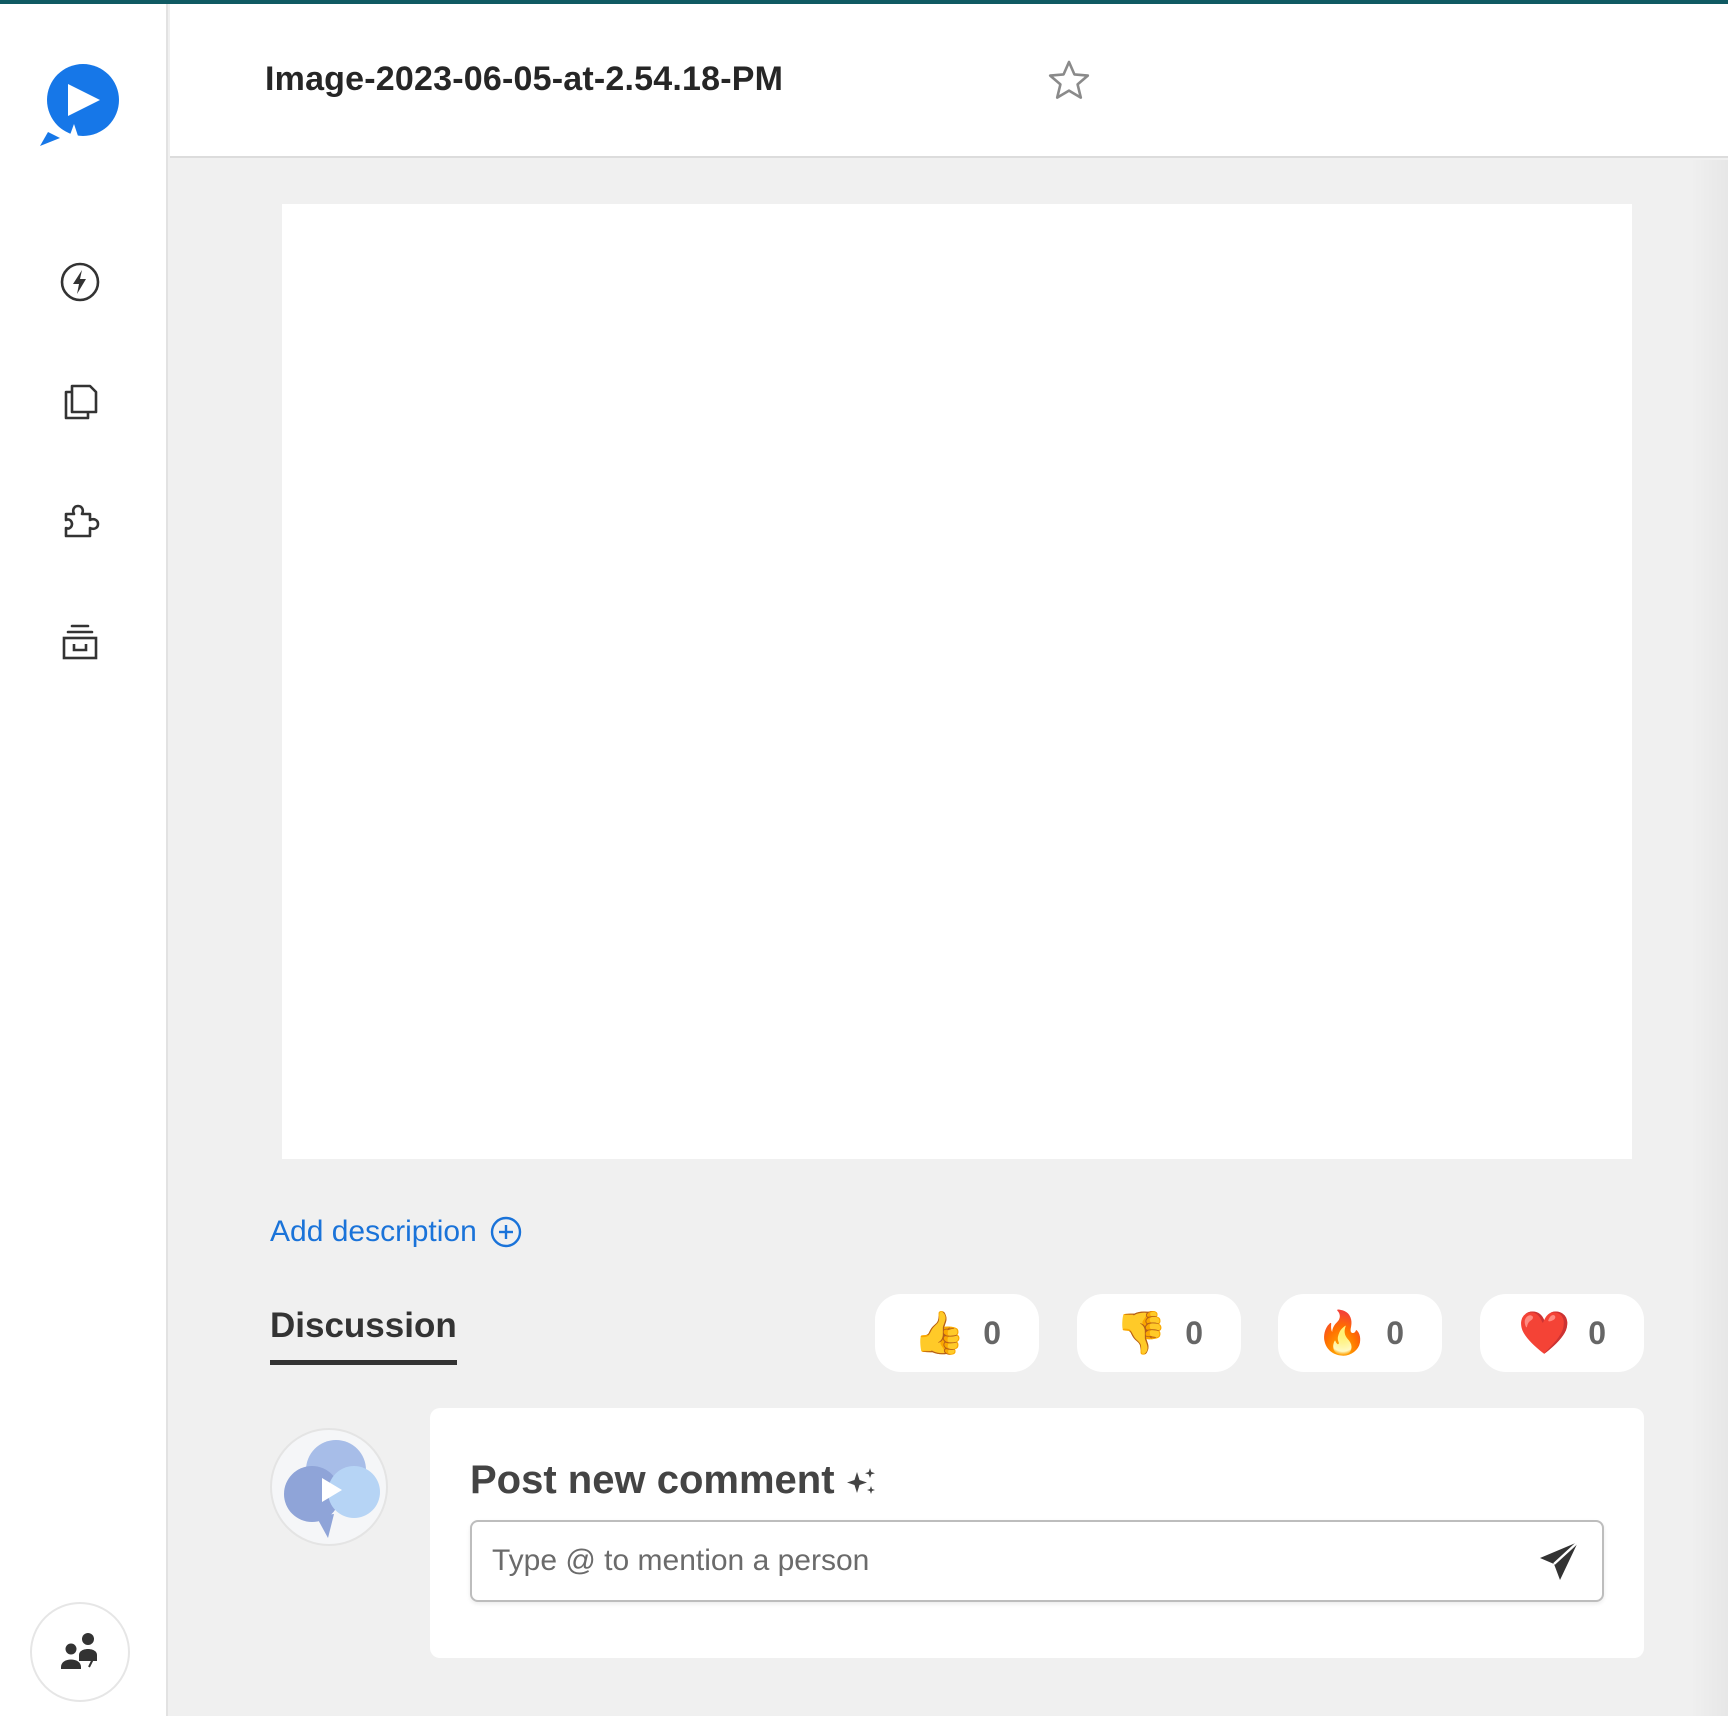 Image resolution: width=1728 pixels, height=1716 pixels. Describe the element at coordinates (524, 79) in the screenshot. I see `page-title: Image-2023-06-05-at-2.54.18-PM` at that location.